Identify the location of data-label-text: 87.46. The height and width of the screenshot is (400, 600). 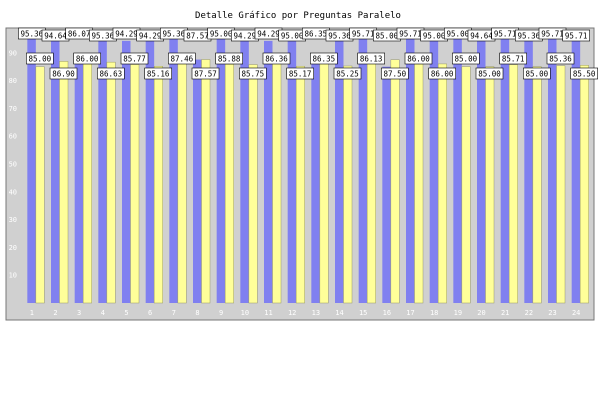
(182, 58).